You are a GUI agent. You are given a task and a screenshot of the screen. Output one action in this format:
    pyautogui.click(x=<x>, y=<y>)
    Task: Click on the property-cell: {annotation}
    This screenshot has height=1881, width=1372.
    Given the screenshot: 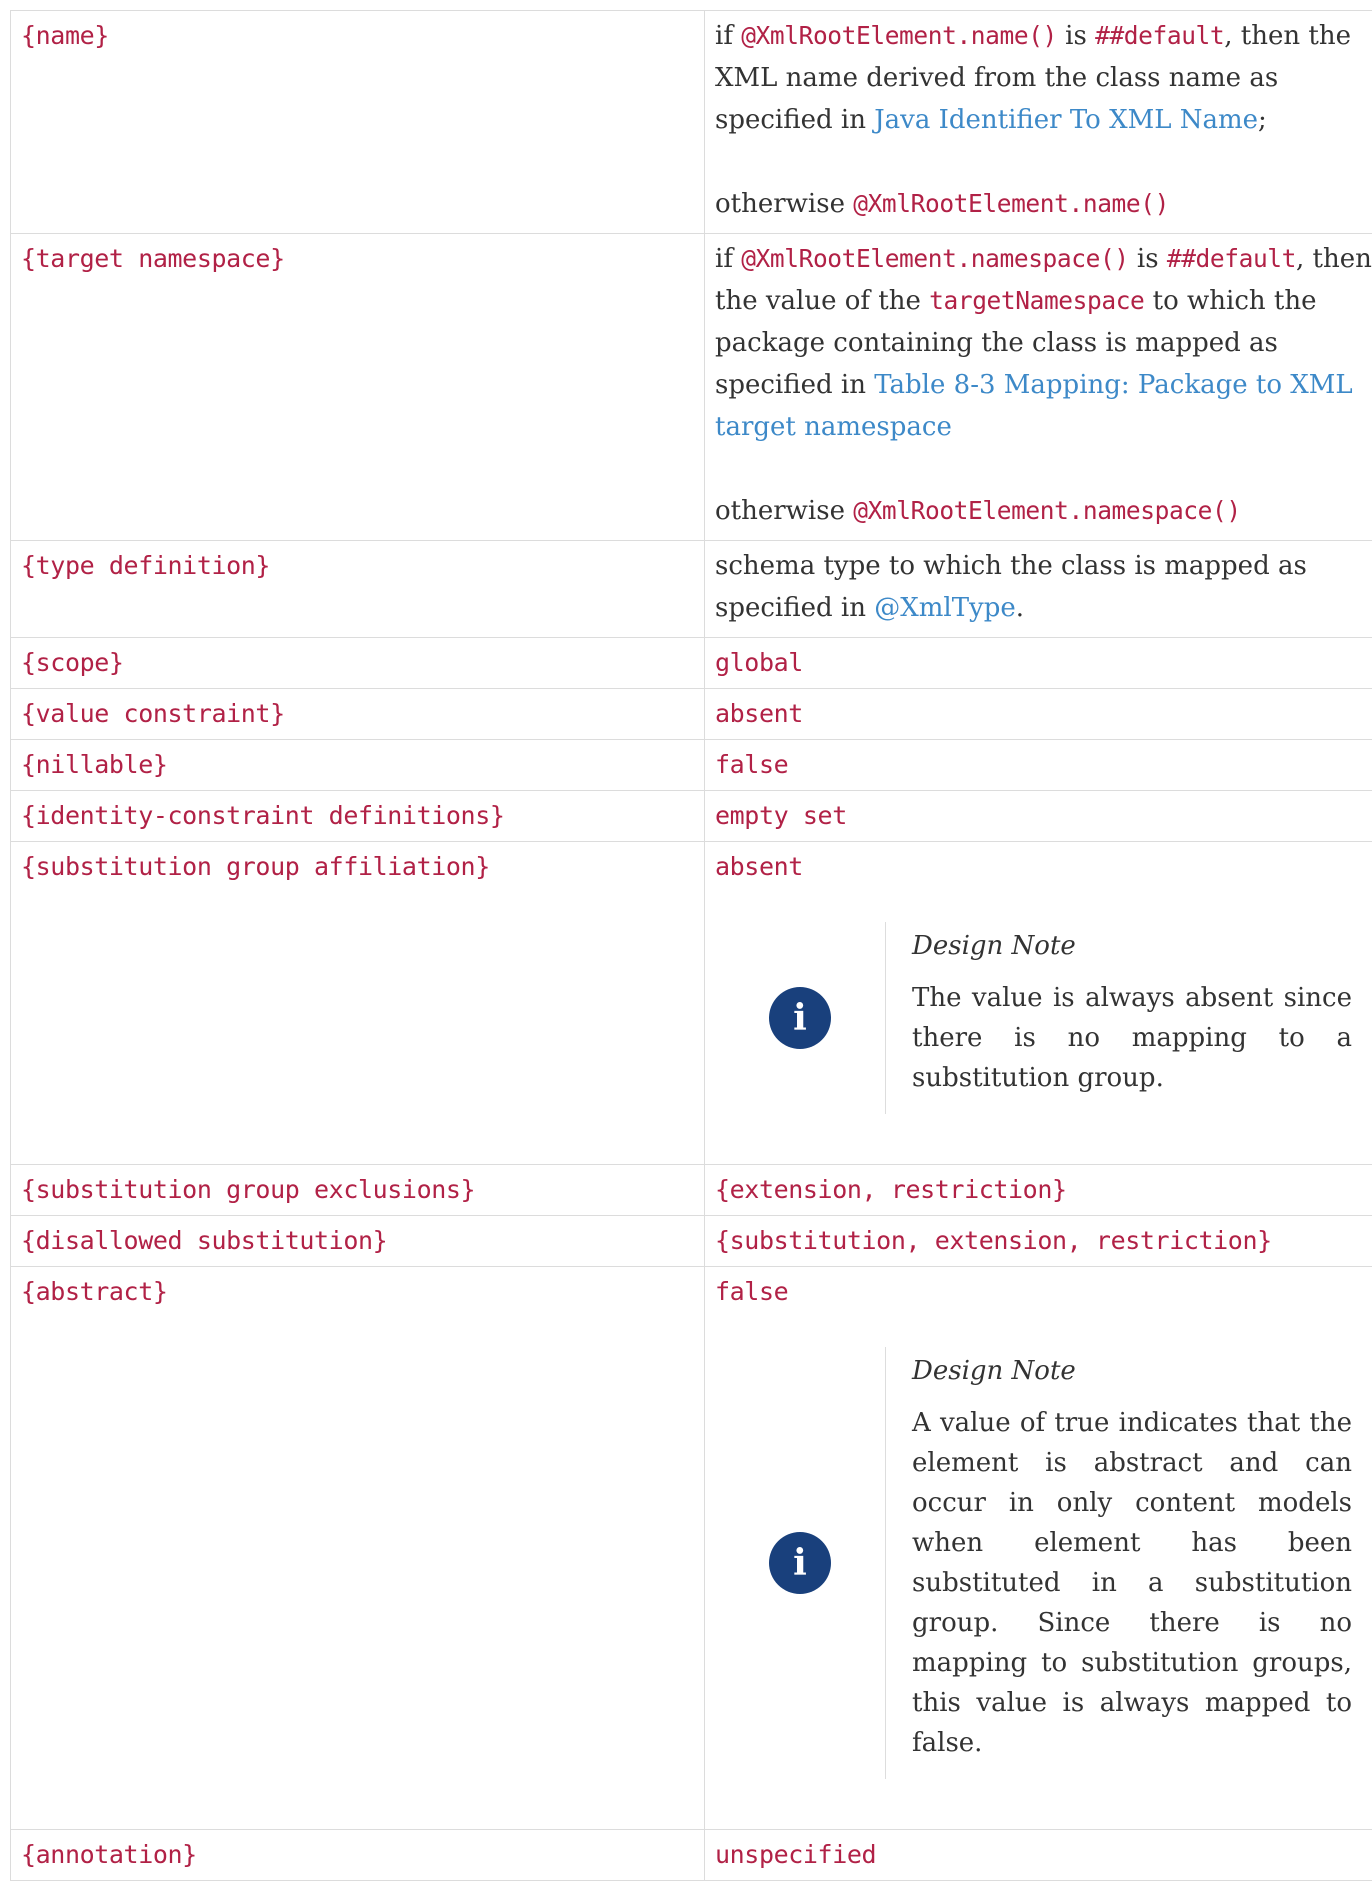 What is the action you would take?
    pyautogui.click(x=358, y=1855)
    